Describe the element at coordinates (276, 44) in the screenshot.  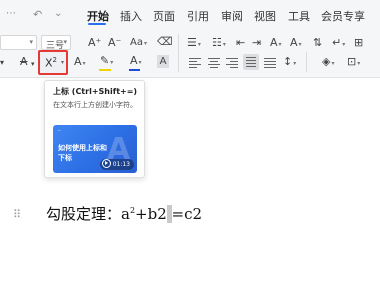
I see `chinese-layout-button: A▾` at that location.